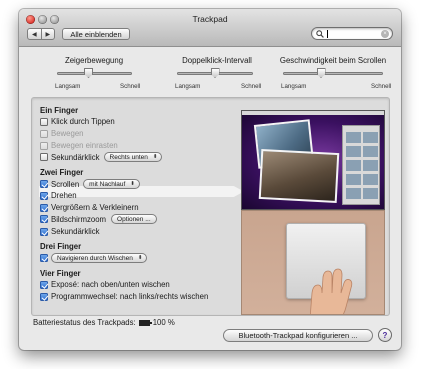 This screenshot has width=421, height=369. I want to click on three-finger-swipe-popup: Navigieren durch Wischen ⬍, so click(99, 258).